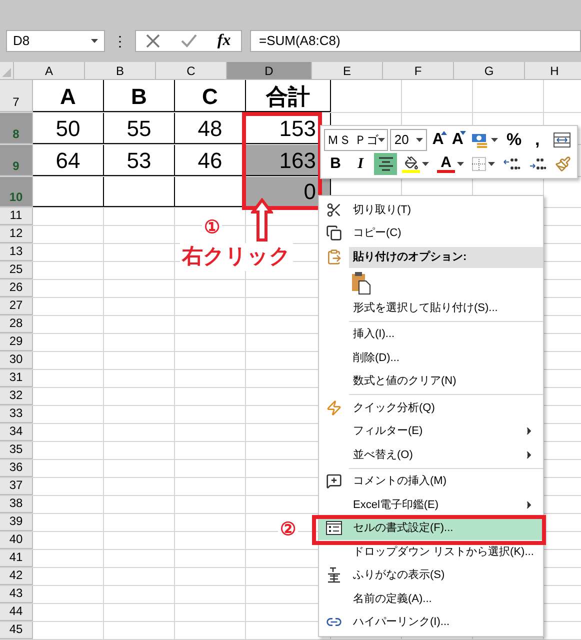  Describe the element at coordinates (16, 576) in the screenshot. I see `row-header: 42` at that location.